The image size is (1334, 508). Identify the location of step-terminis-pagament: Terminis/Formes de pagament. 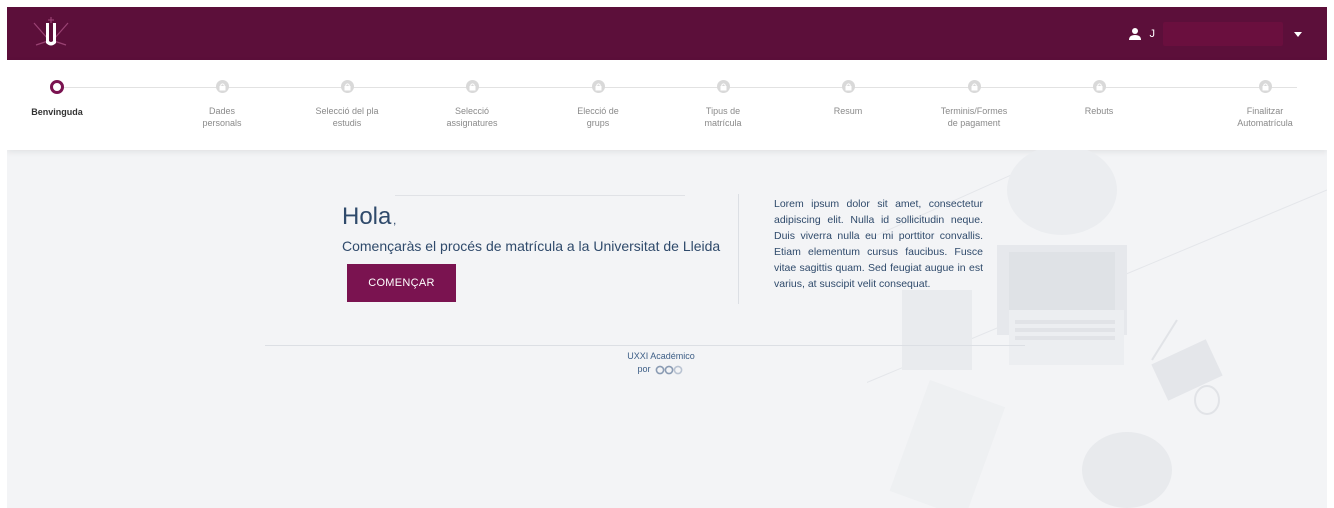
(974, 102).